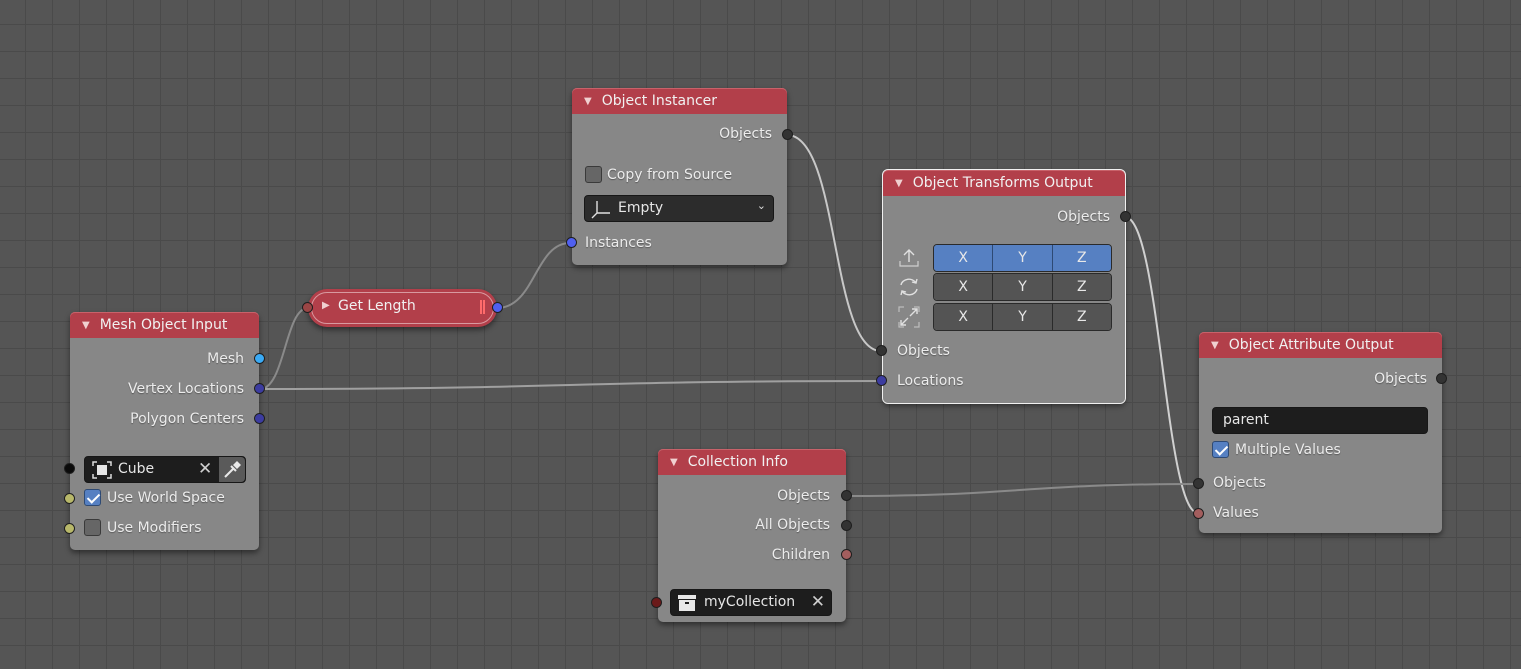 The image size is (1521, 669). I want to click on socket-input-collection, so click(656, 602).